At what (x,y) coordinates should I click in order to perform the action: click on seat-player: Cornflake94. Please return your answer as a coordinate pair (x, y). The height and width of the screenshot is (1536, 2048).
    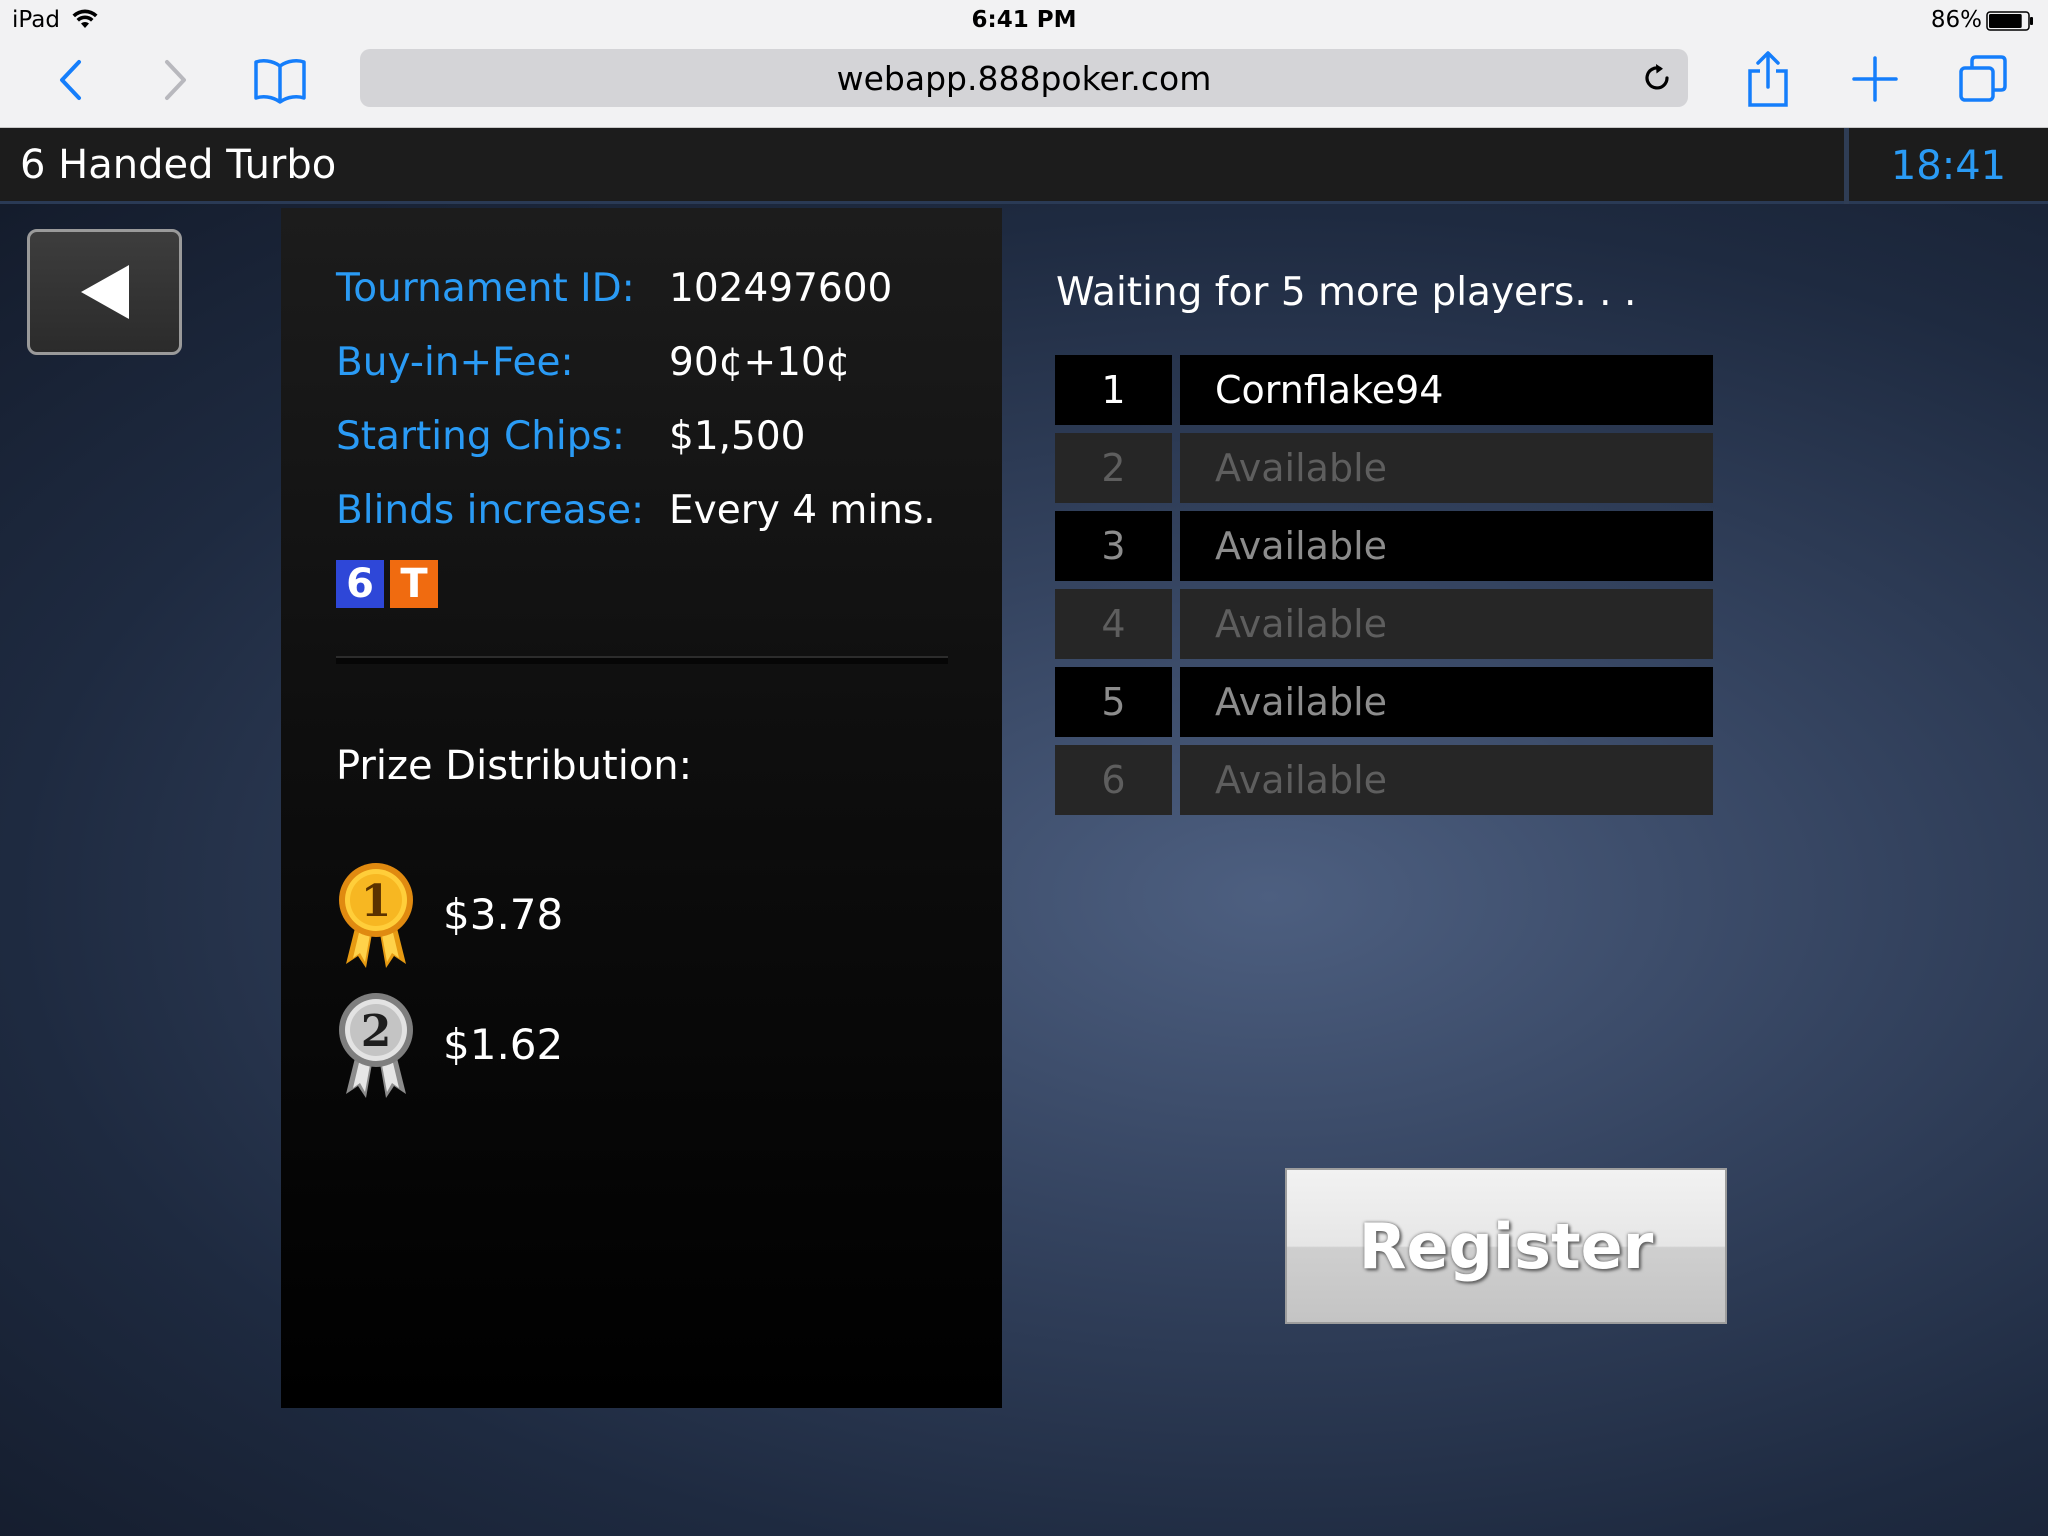
    Looking at the image, I should click on (1446, 390).